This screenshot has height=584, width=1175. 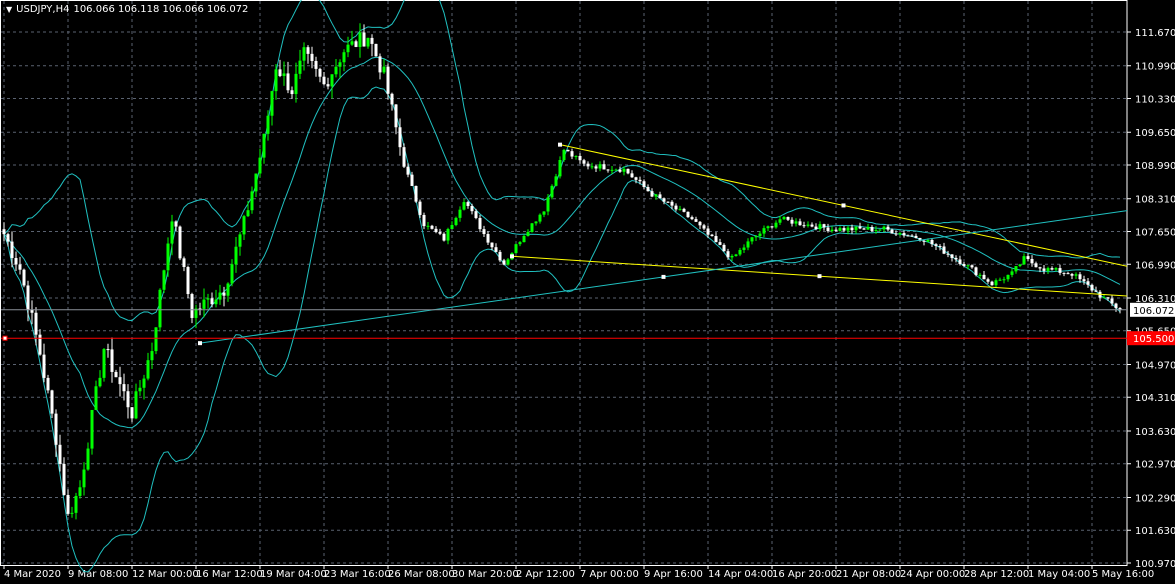 I want to click on x-tick-label: 26 Mar 08:00, so click(x=421, y=574).